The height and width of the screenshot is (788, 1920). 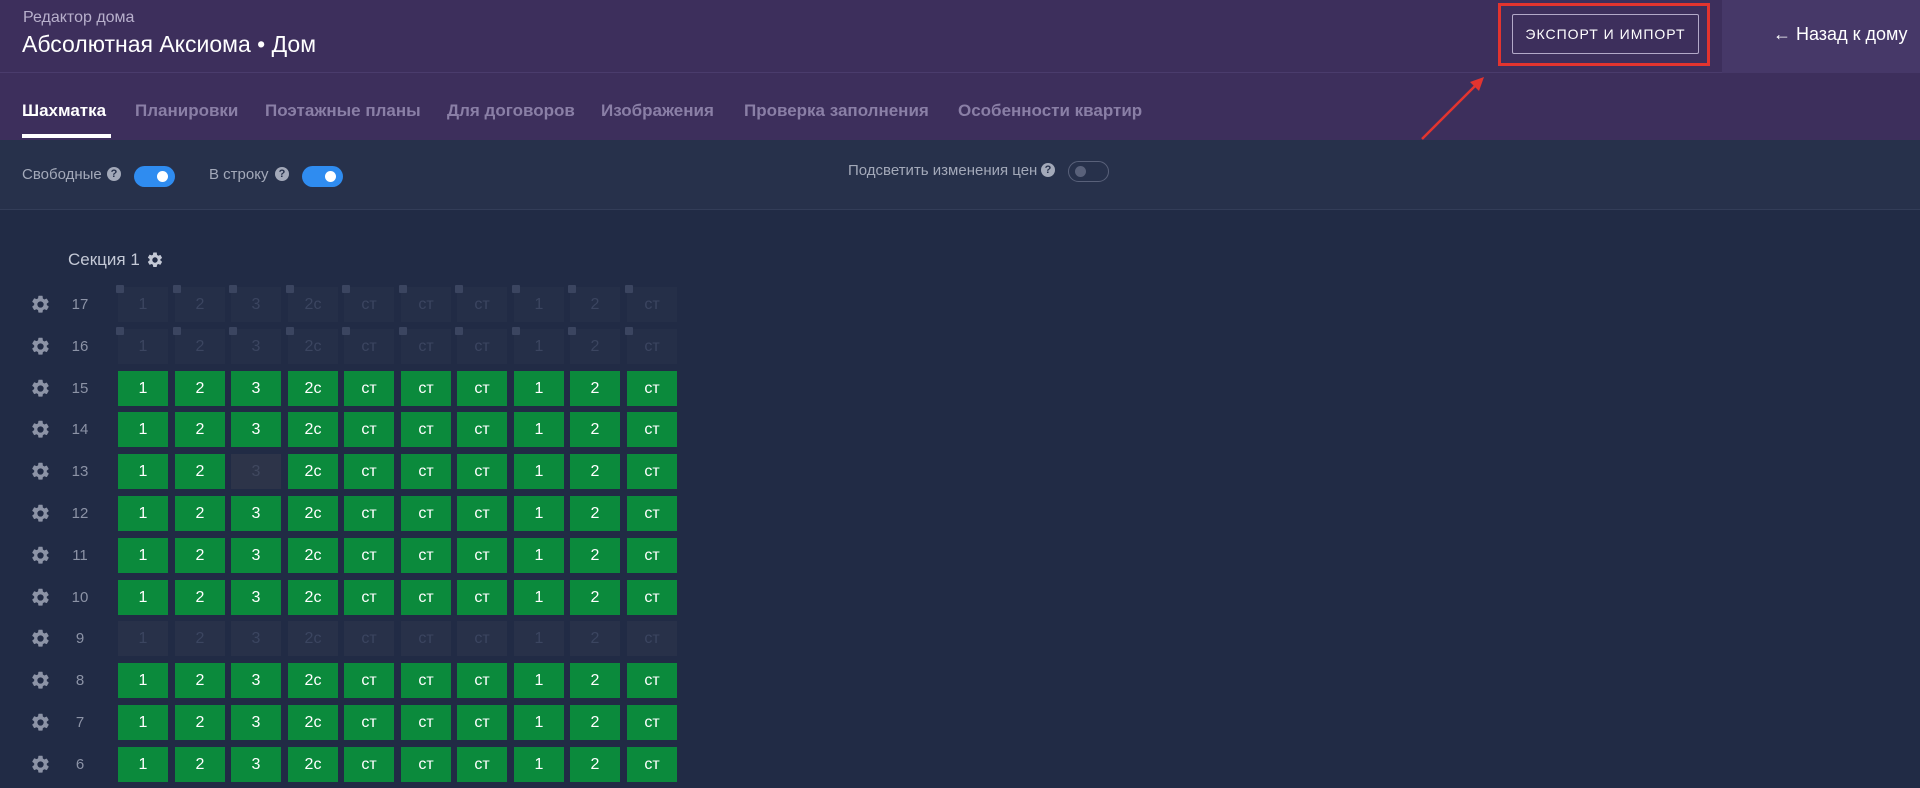 What do you see at coordinates (154, 176) in the screenshot?
I see `toggle-free` at bounding box center [154, 176].